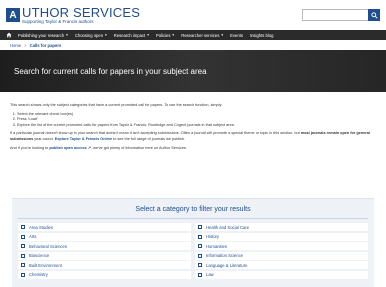 This screenshot has width=386, height=287. What do you see at coordinates (104, 227) in the screenshot?
I see `category-area-studies: Area Studies` at bounding box center [104, 227].